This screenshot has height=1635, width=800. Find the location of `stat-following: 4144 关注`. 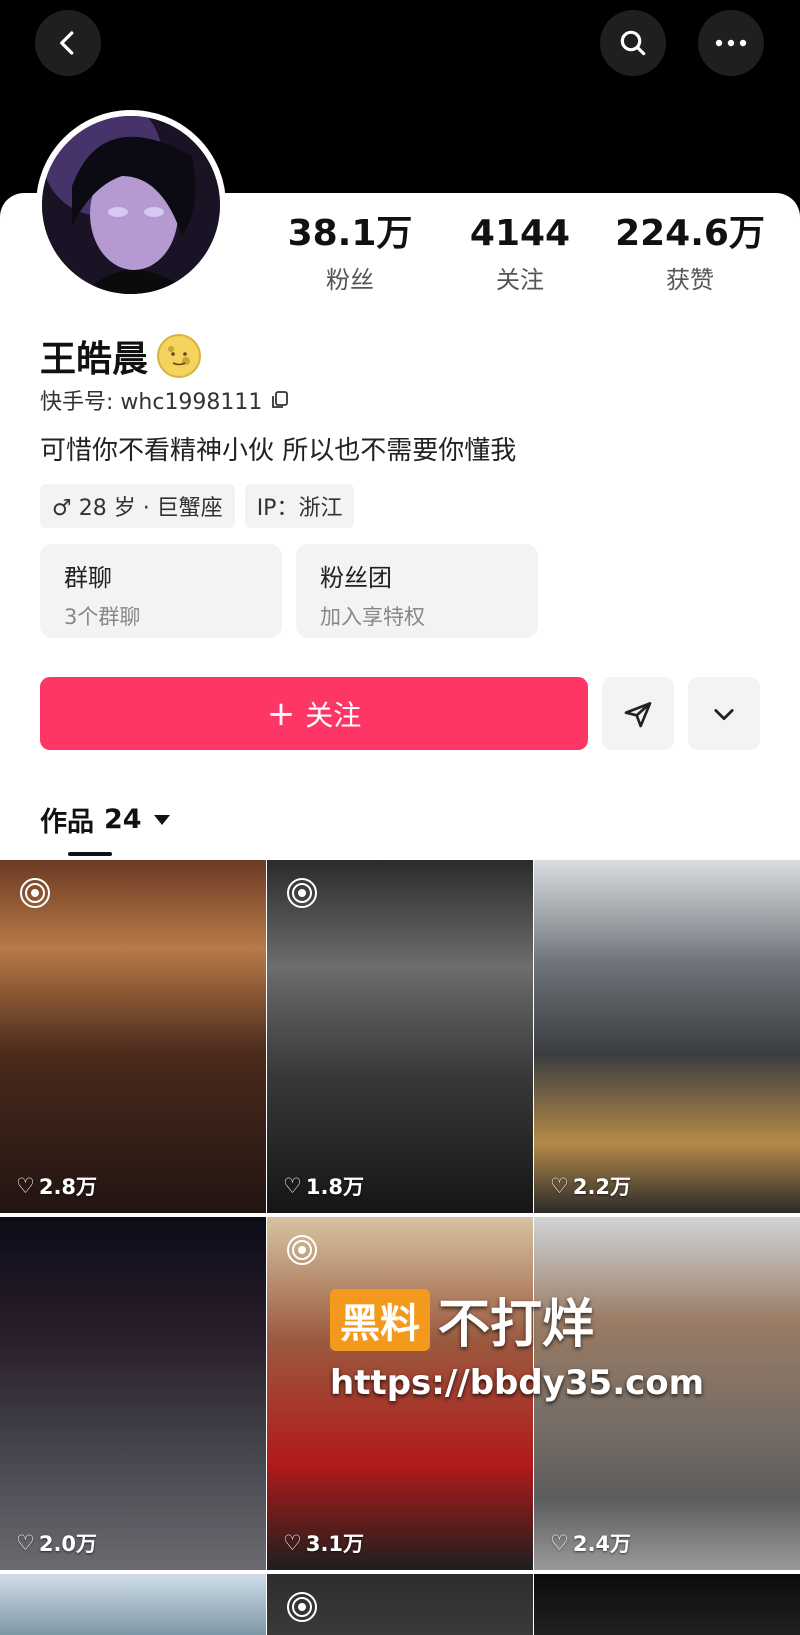

stat-following: 4144 关注 is located at coordinates (520, 253).